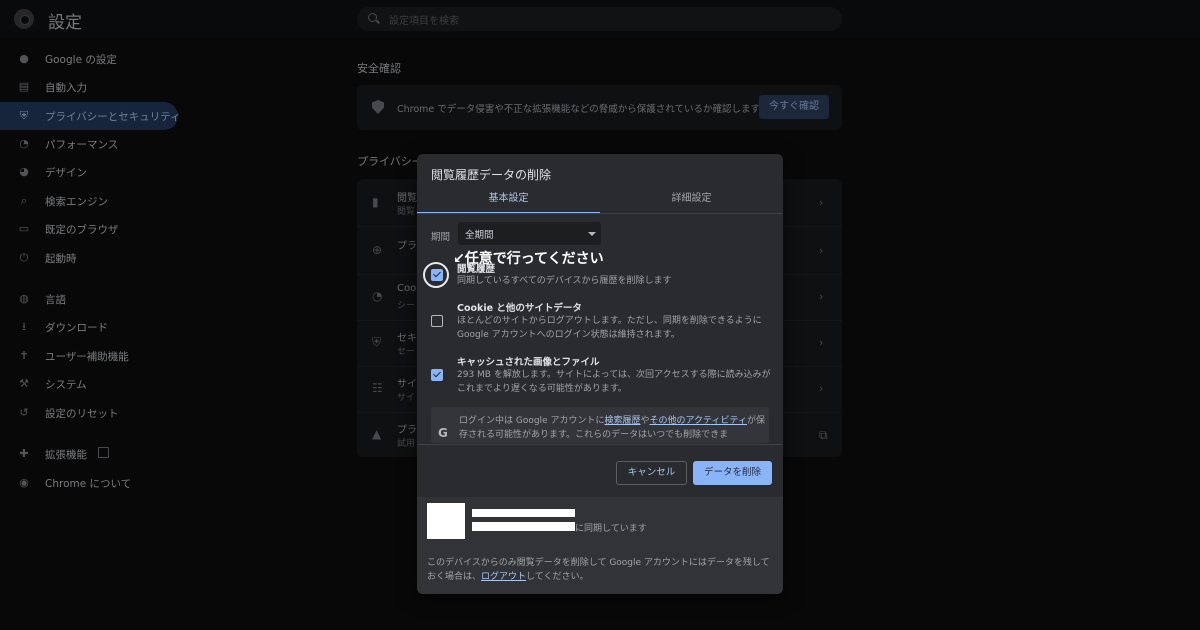 The width and height of the screenshot is (1200, 630). I want to click on avatar, so click(446, 521).